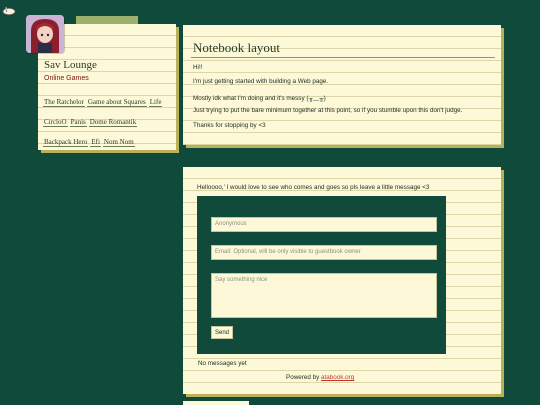  Describe the element at coordinates (303, 377) in the screenshot. I see `powered-by-label: Powered by` at that location.